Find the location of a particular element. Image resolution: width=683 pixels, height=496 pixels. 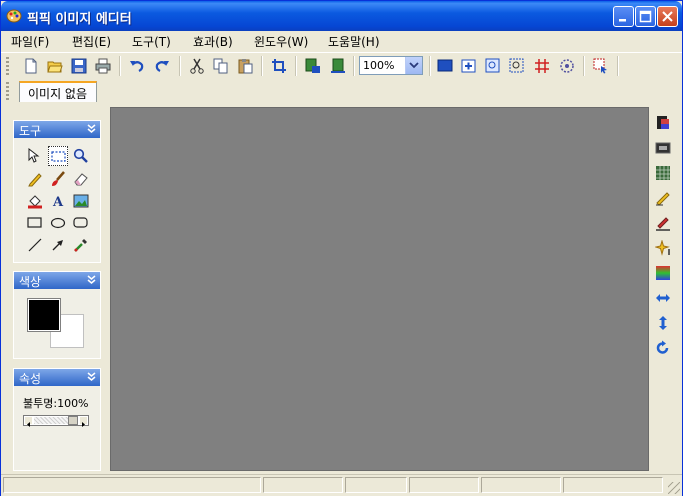

fill-tool is located at coordinates (35, 201).